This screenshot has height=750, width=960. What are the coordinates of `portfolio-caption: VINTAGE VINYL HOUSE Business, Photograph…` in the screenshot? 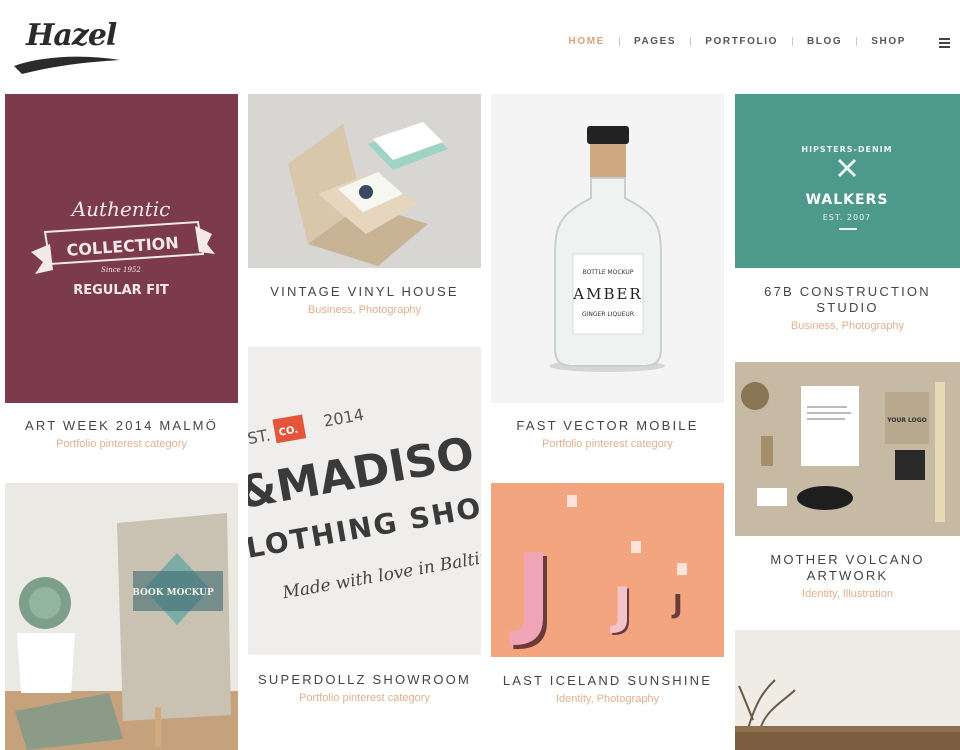 It's located at (364, 300).